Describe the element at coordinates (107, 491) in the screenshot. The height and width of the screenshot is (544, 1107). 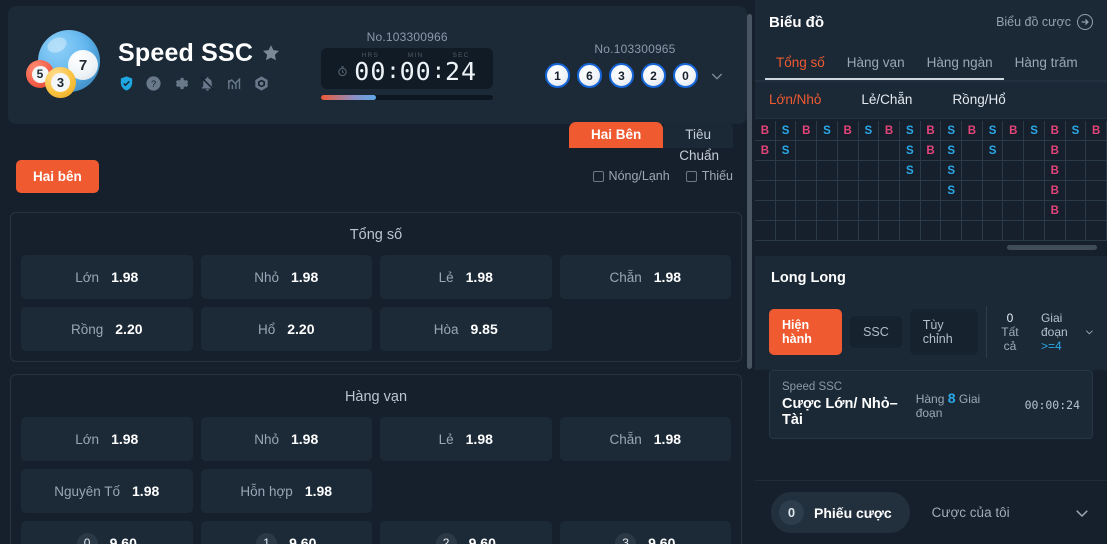
I see `bet-cell-nguyen-to: Nguyên Tố 1.98` at that location.